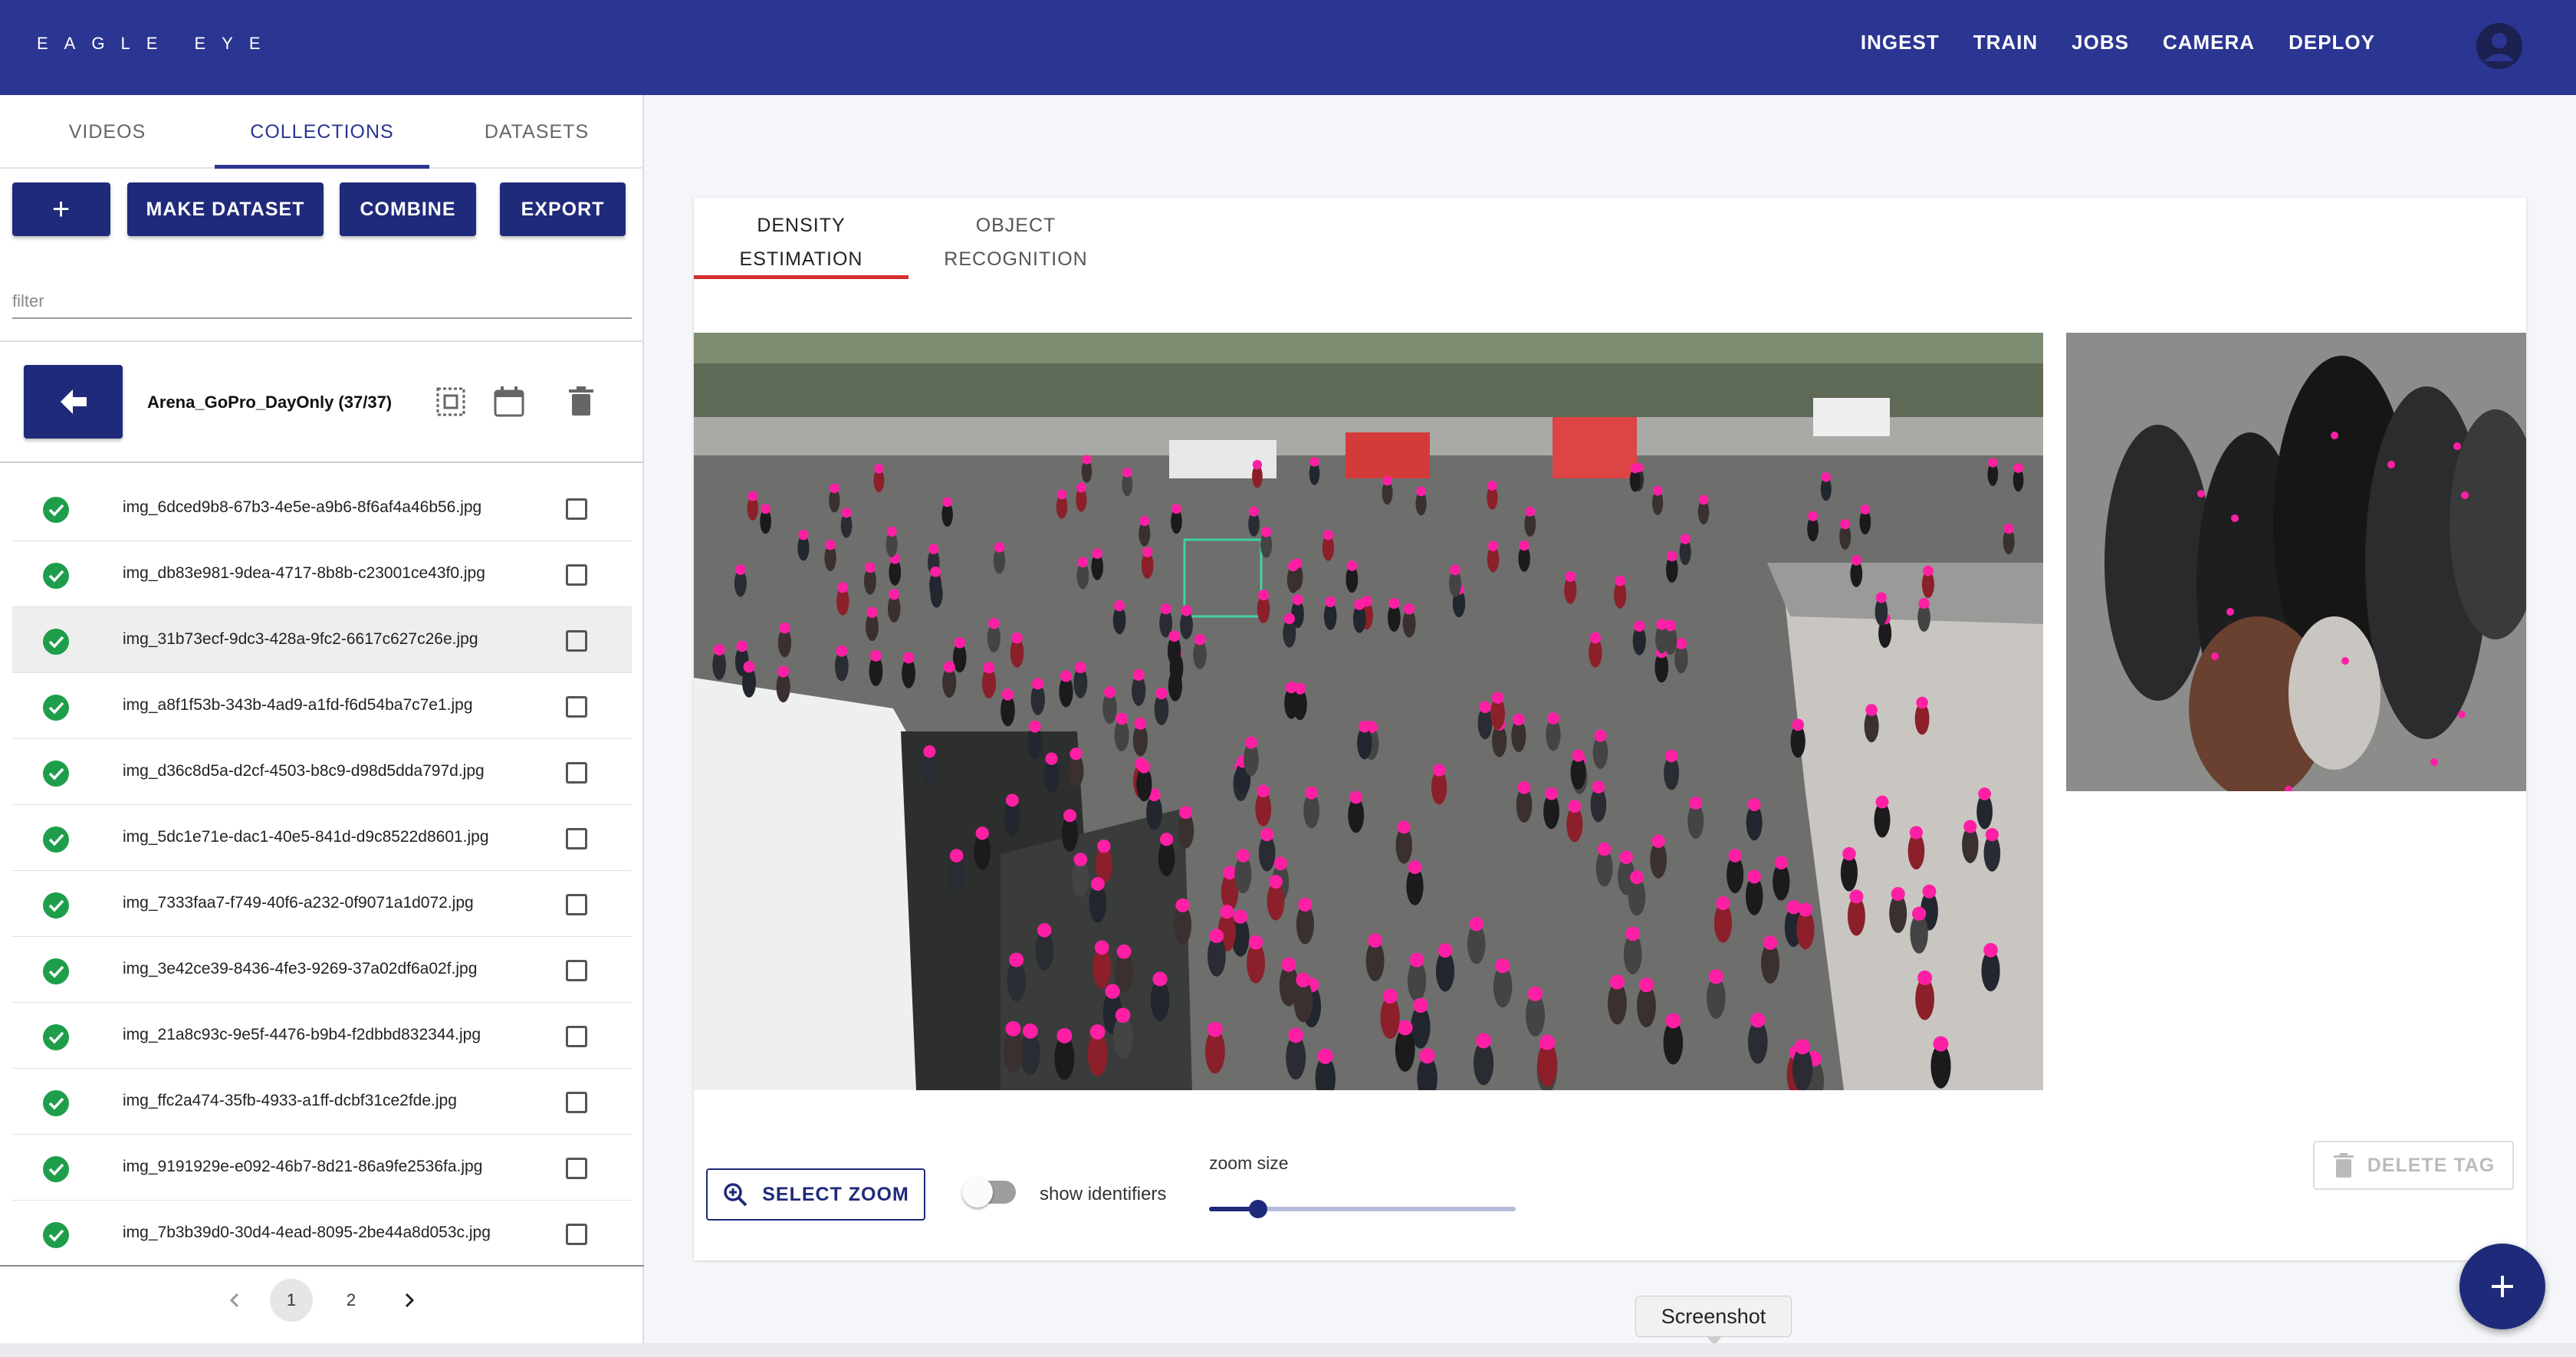  I want to click on export-button: EXPORT, so click(563, 209).